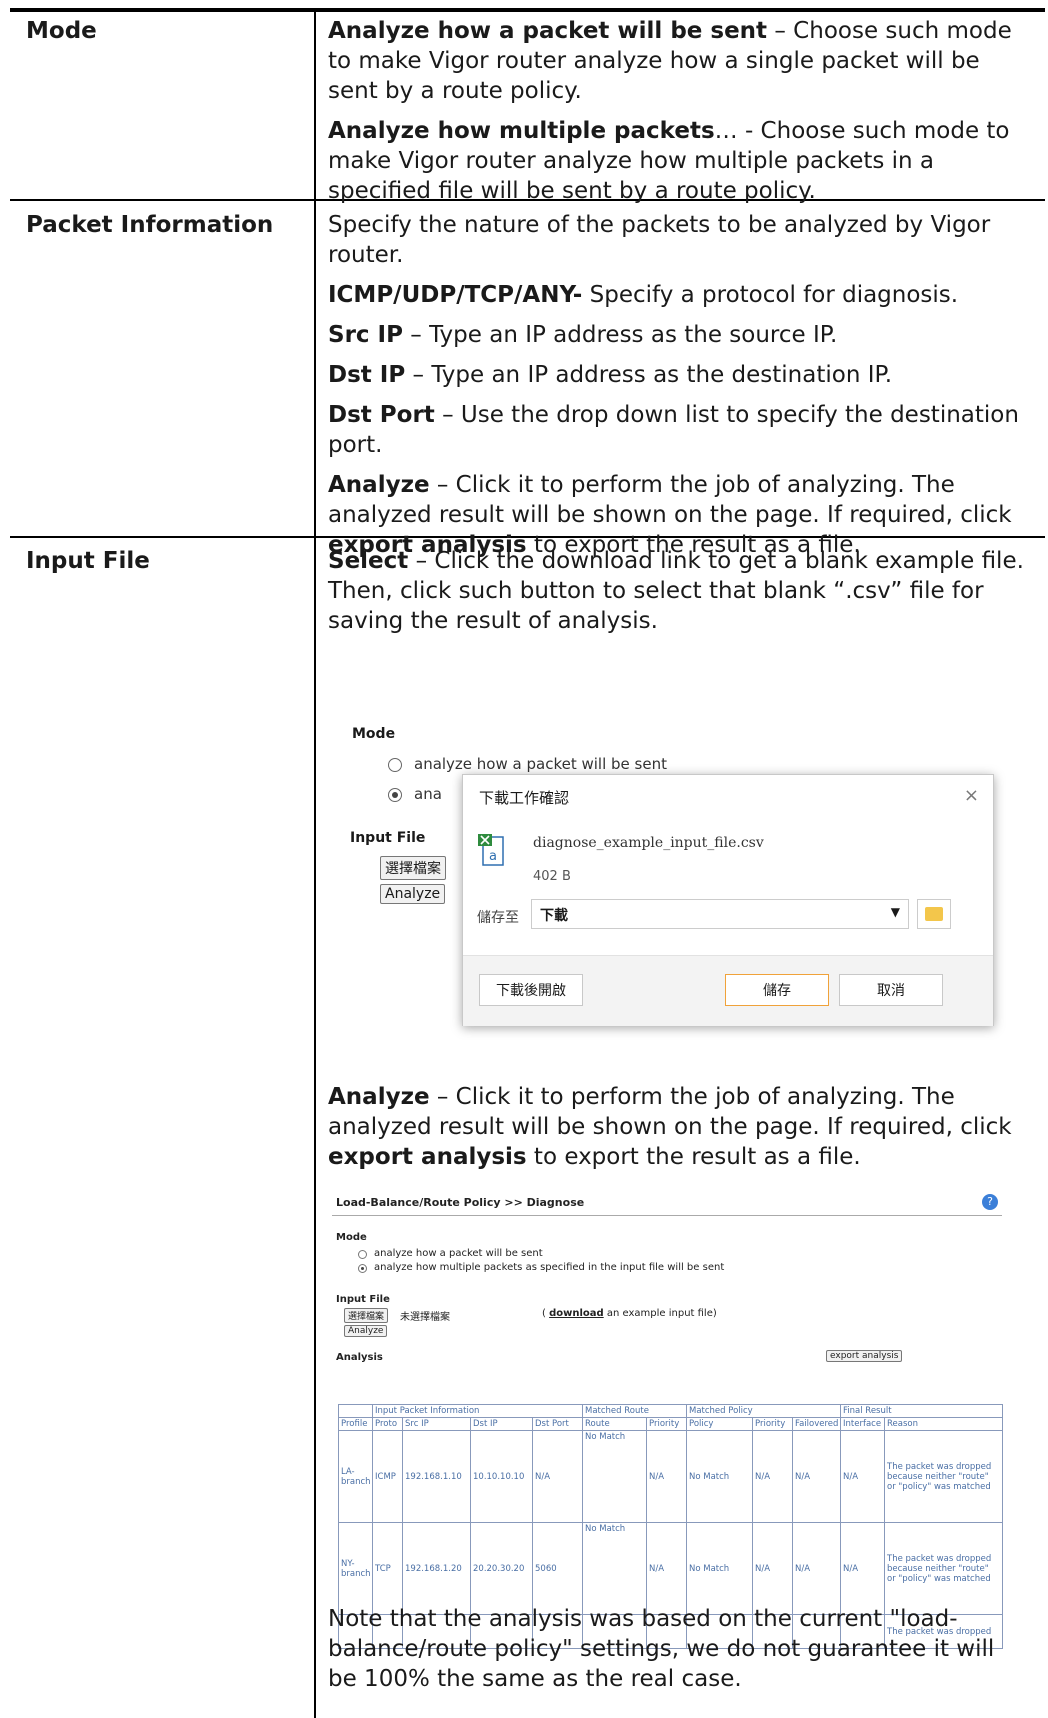 Image resolution: width=1048 pixels, height=1718 pixels. What do you see at coordinates (365, 335) in the screenshot?
I see `desc-term: Src IP` at bounding box center [365, 335].